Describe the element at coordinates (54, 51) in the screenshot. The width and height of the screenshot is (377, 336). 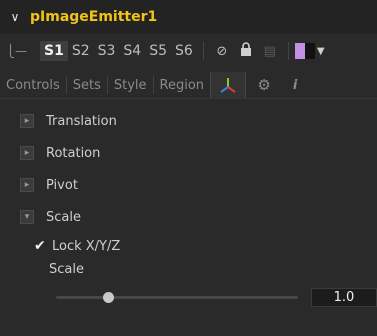
I see `version-slot-s1: S1` at that location.